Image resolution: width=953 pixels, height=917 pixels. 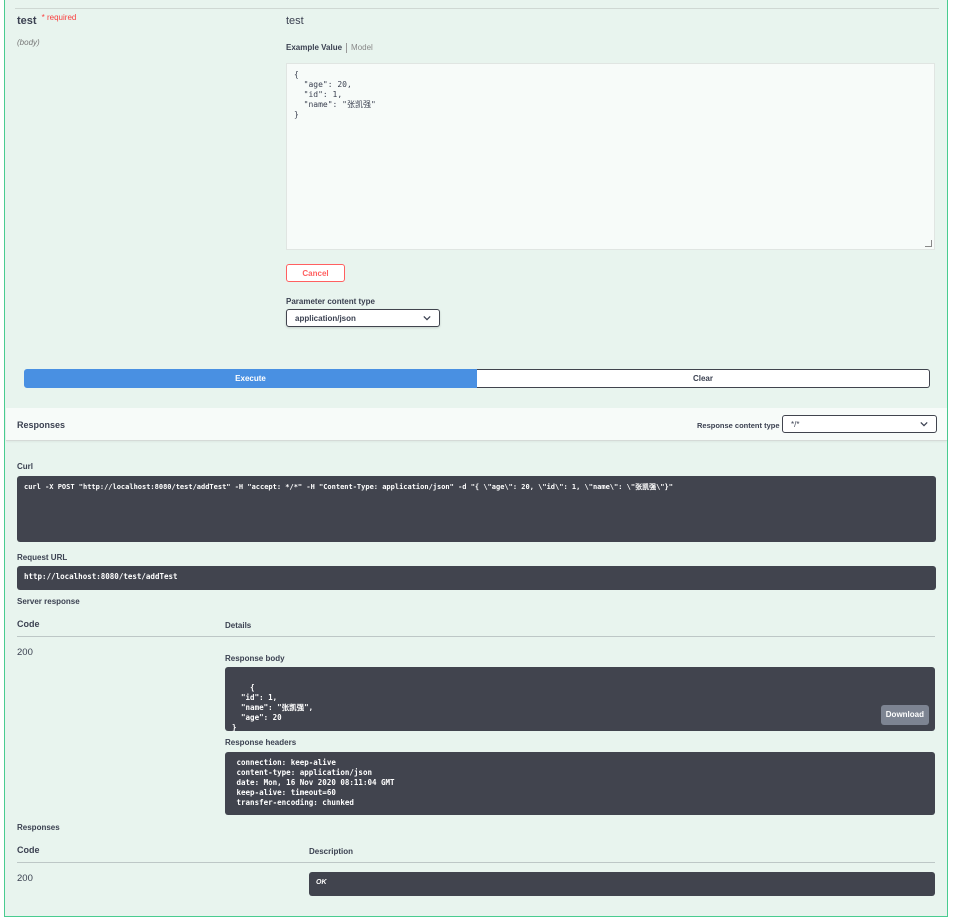 I want to click on col-details-header: Details, so click(x=238, y=625).